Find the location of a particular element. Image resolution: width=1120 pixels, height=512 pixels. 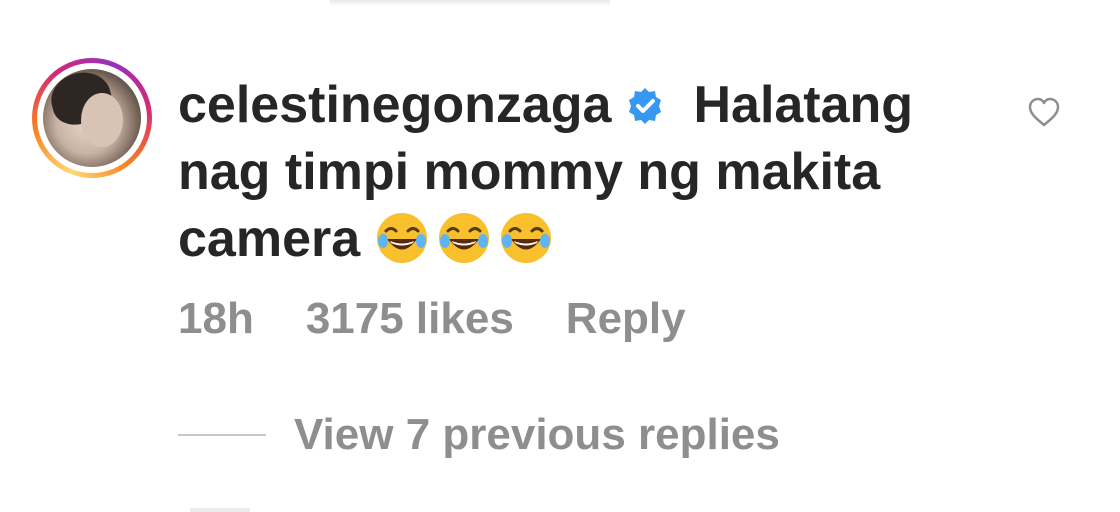

avatar is located at coordinates (92, 118).